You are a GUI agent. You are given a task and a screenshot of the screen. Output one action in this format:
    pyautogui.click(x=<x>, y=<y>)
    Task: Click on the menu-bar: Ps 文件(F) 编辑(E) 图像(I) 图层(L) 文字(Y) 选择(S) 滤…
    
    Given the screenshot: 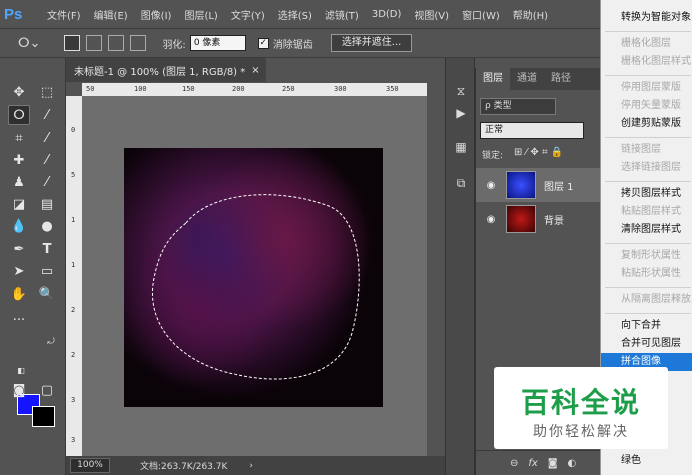 What is the action you would take?
    pyautogui.click(x=346, y=14)
    